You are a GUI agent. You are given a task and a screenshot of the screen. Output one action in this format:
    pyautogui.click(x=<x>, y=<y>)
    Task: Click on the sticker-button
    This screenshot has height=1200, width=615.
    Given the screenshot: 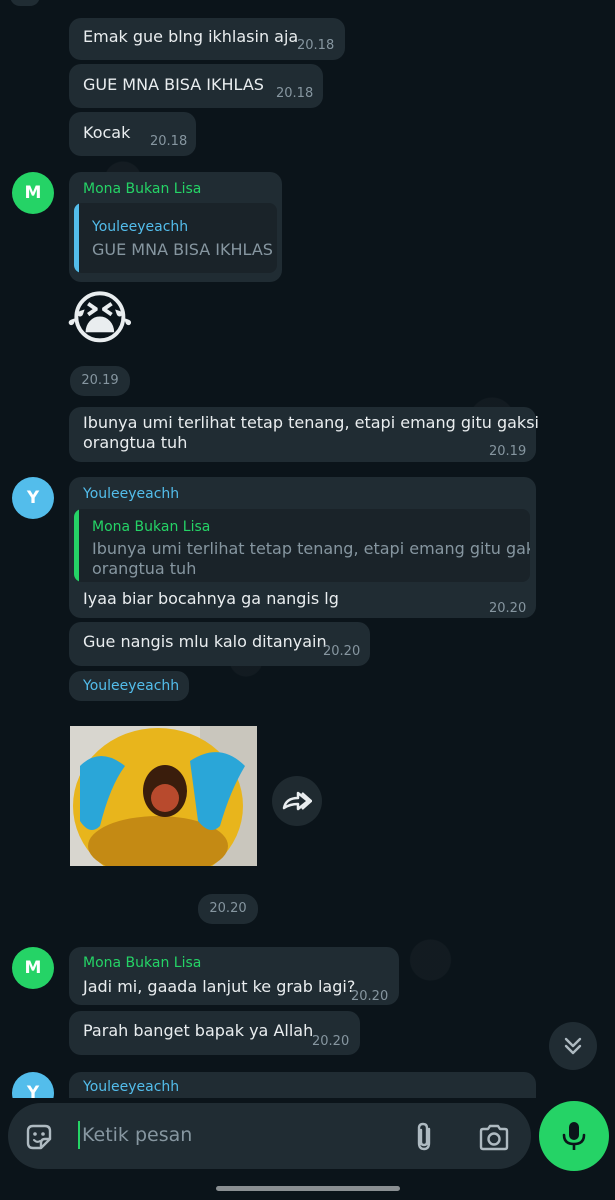 What is the action you would take?
    pyautogui.click(x=39, y=1139)
    